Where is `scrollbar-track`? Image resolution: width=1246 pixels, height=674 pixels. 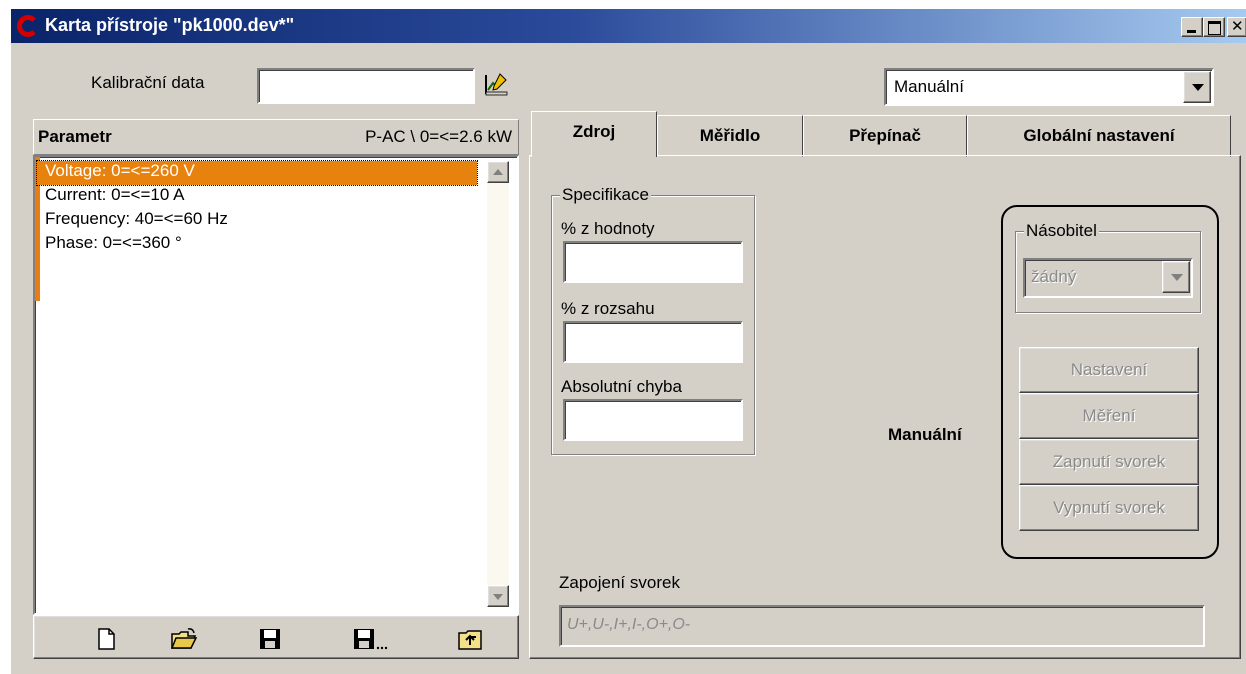
scrollbar-track is located at coordinates (498, 384).